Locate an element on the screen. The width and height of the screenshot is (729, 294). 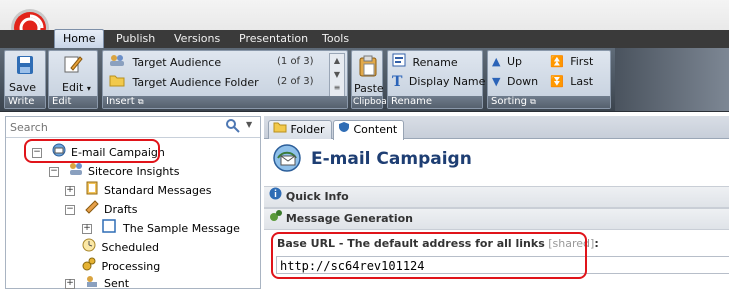
save-button: Save is located at coordinates (25, 74).